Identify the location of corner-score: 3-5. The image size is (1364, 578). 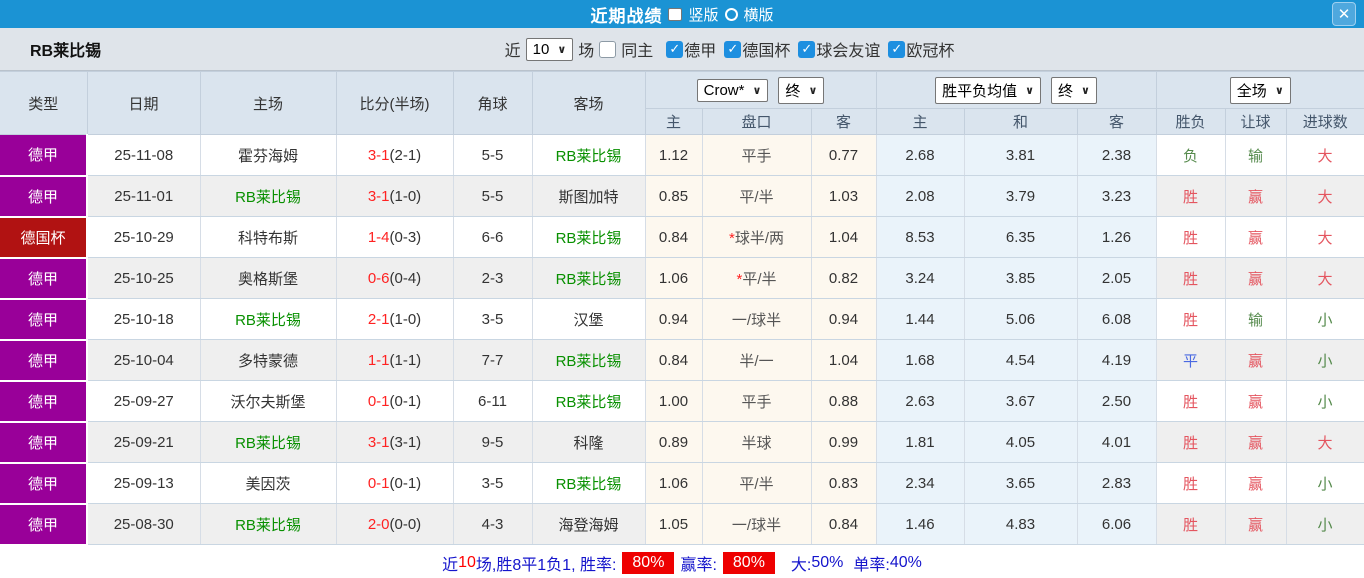
(493, 319).